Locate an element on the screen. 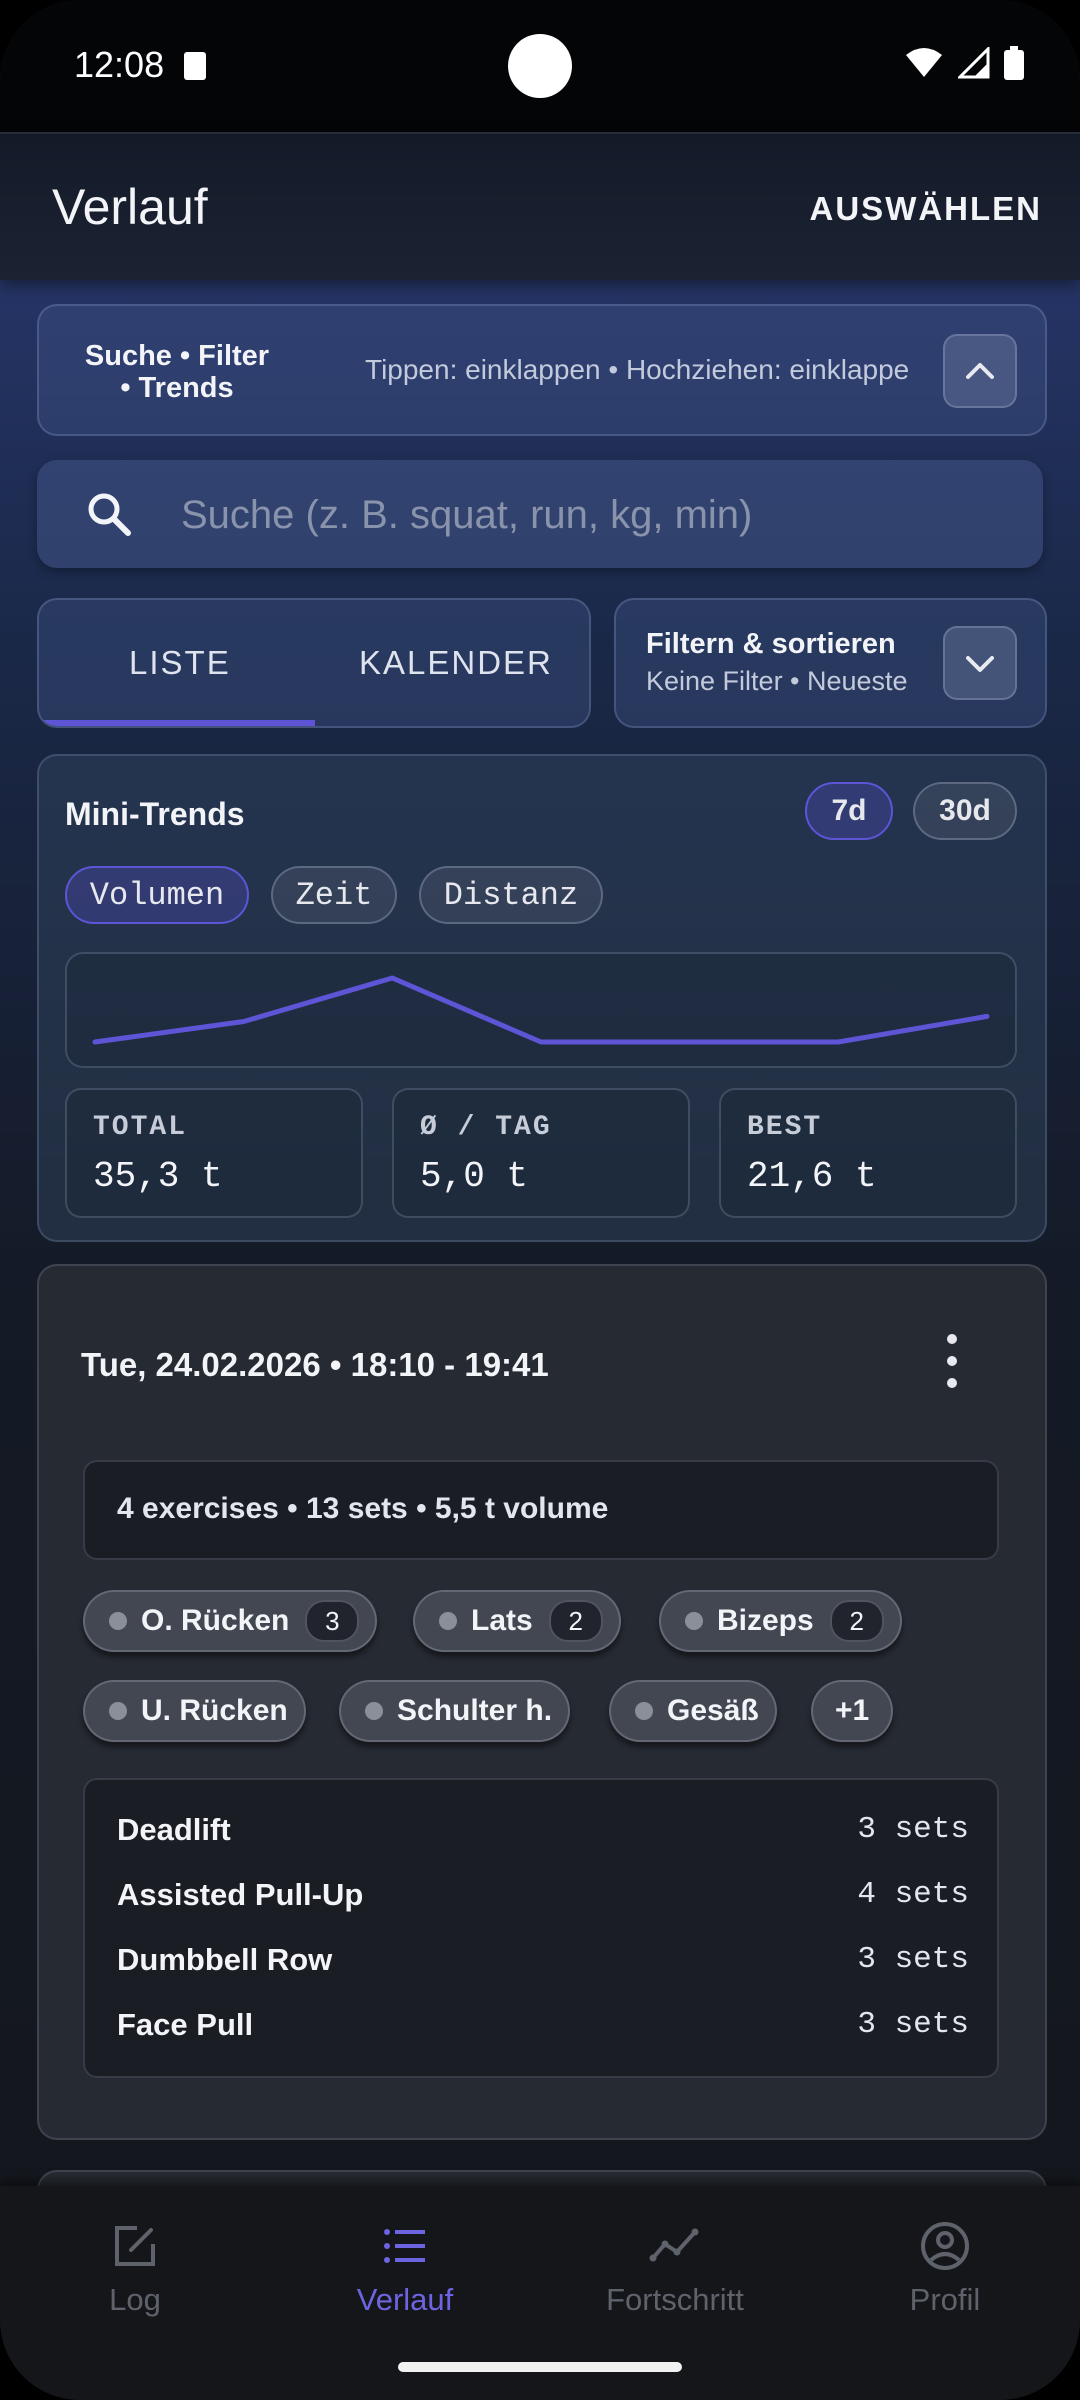 The width and height of the screenshot is (1080, 2400). workout-summary-text: 4 exercises • 13 sets • 5,5 t volume is located at coordinates (363, 1508).